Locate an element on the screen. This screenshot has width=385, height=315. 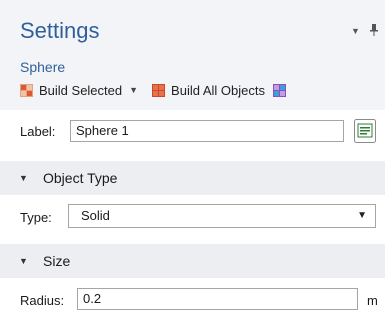
build-preview-icon is located at coordinates (279, 90).